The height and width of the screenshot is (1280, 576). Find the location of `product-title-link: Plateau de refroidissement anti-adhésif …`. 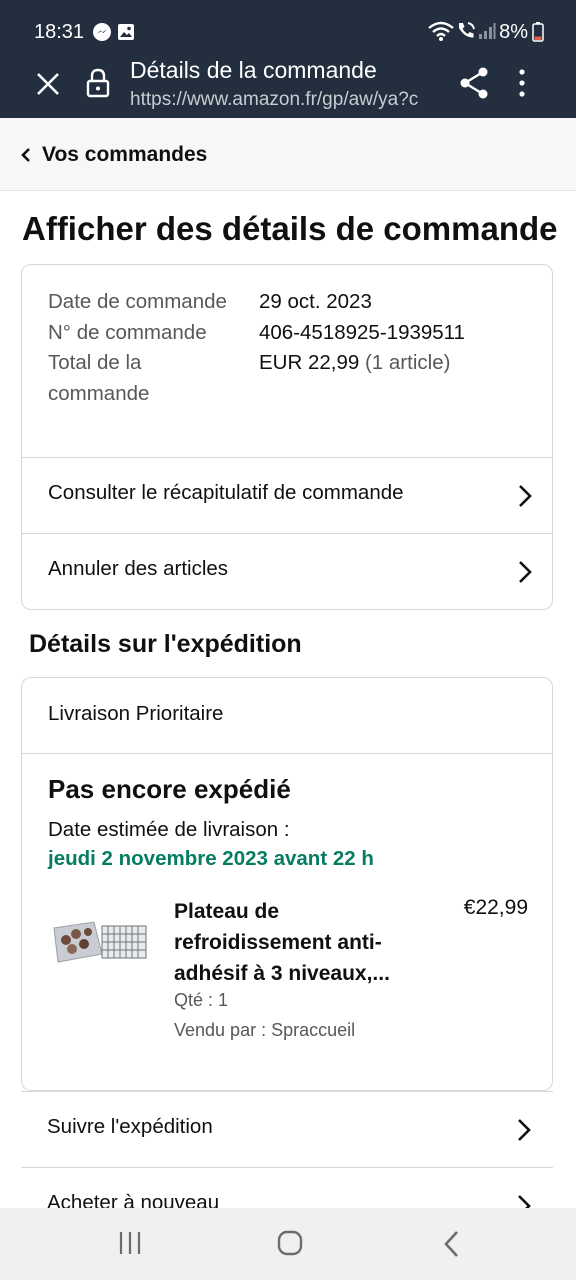

product-title-link: Plateau de refroidissement anti-adhésif … is located at coordinates (299, 942).